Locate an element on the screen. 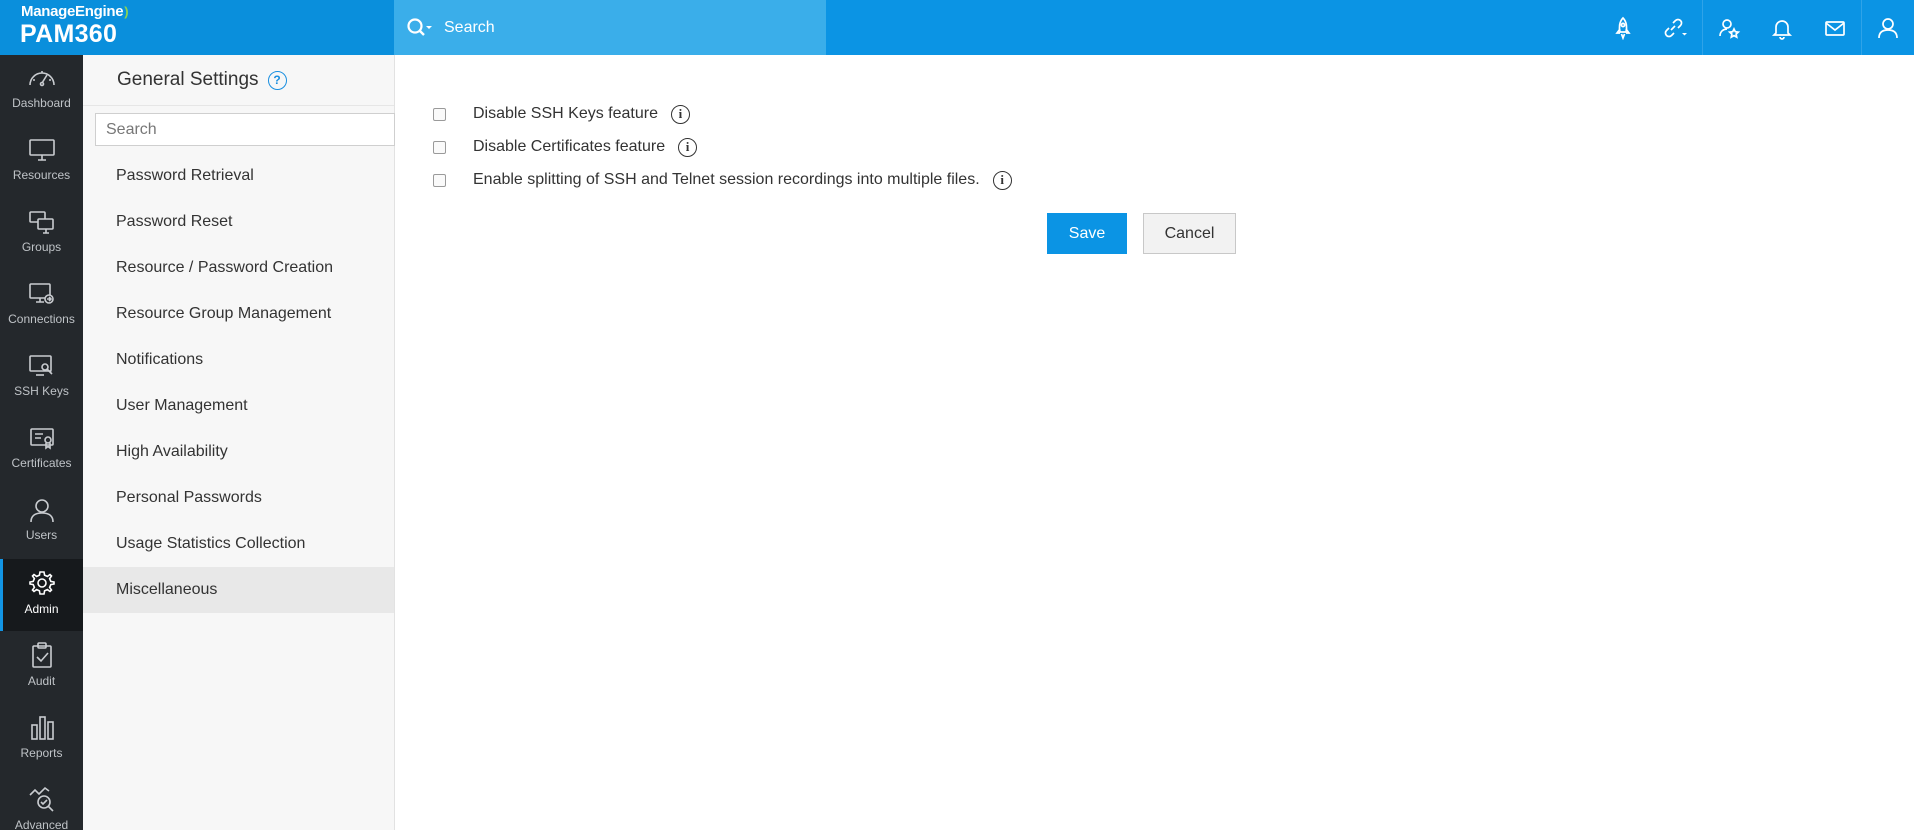  option-disable-ssh-keys: Disable SSH Keys feature i is located at coordinates (561, 114).